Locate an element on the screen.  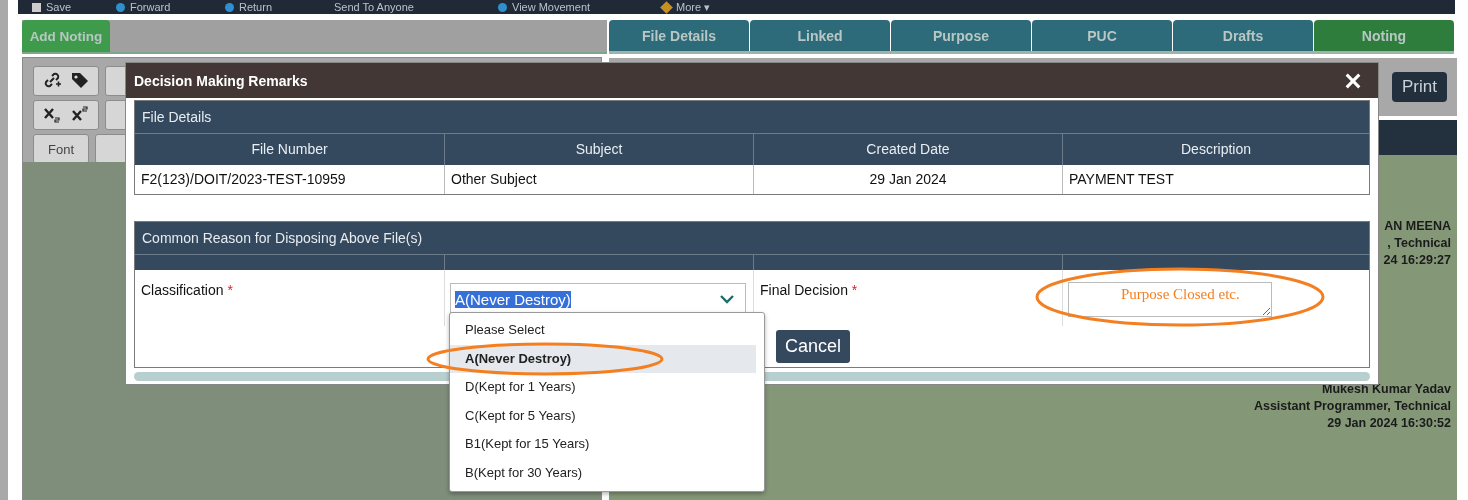
table-cell: 29 Jan 2024 is located at coordinates (907, 179).